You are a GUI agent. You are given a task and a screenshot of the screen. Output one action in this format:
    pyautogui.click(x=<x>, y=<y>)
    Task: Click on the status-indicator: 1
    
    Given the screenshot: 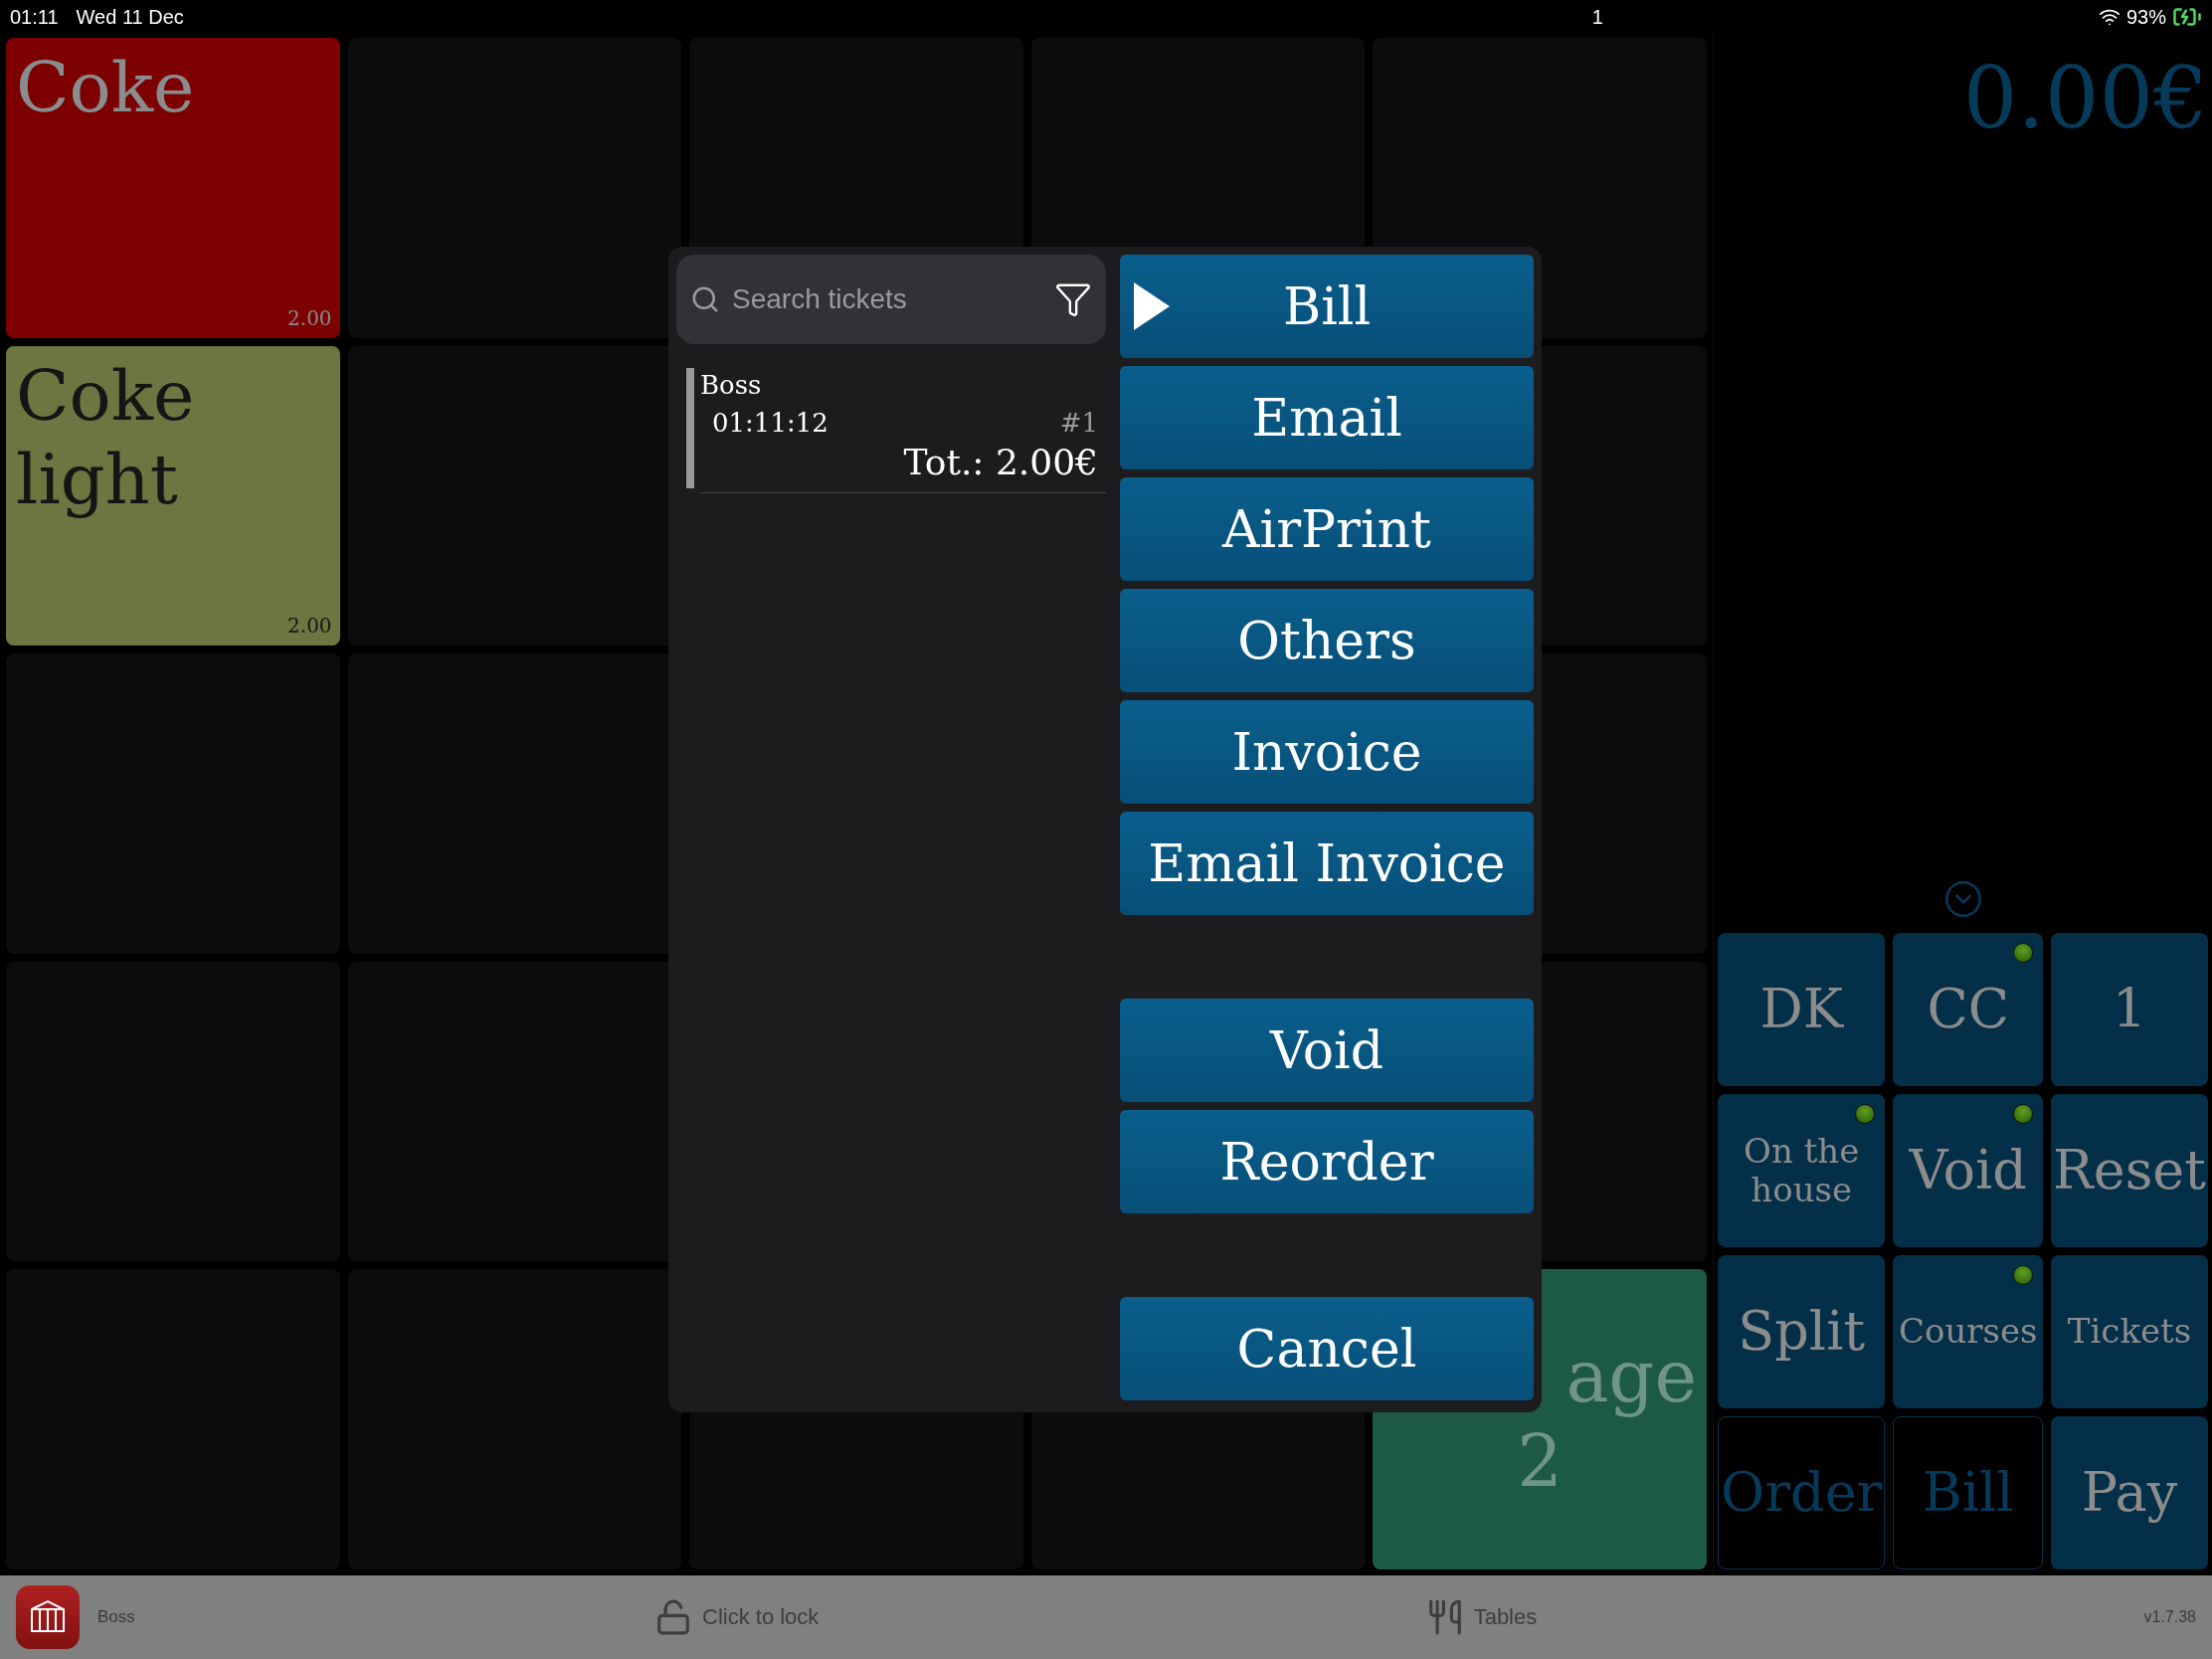 What is the action you would take?
    pyautogui.click(x=1597, y=17)
    